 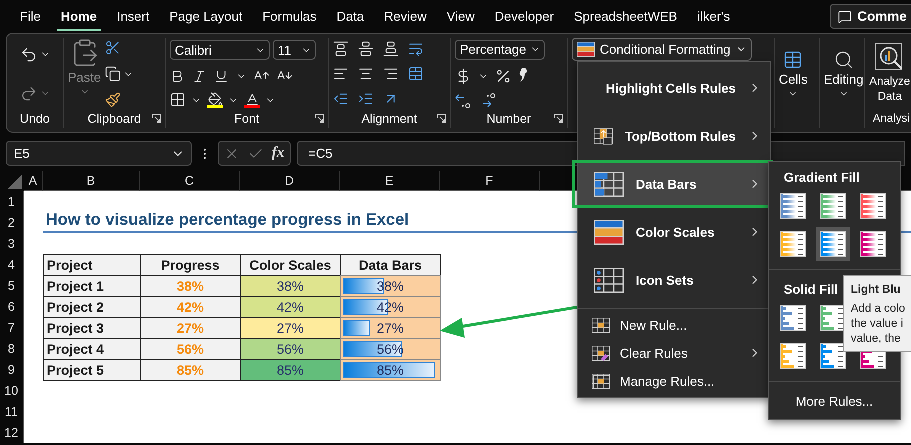 I want to click on color-scale-cell: 85%, so click(x=290, y=370).